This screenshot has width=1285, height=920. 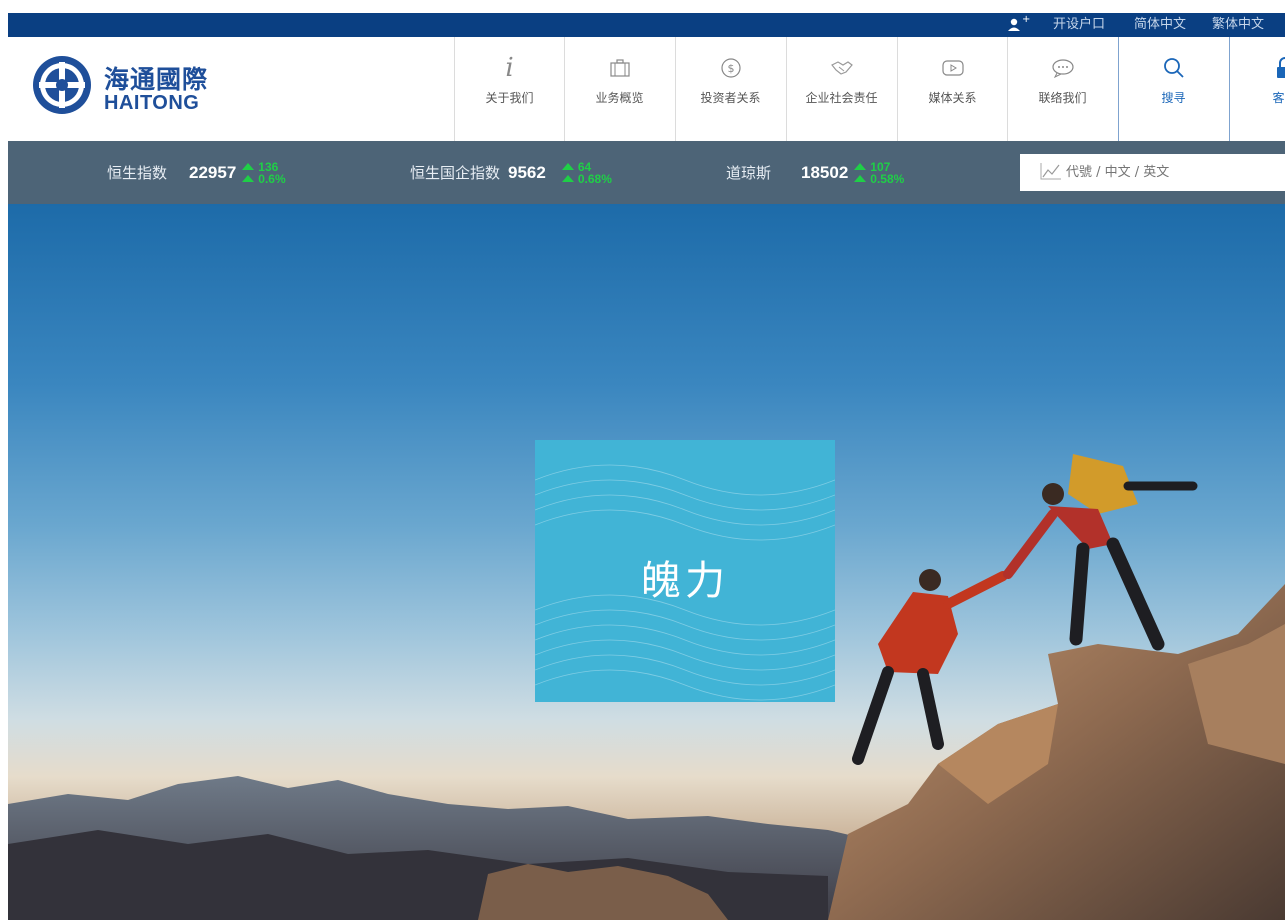 I want to click on nav-label: 关于我们, so click(x=509, y=98).